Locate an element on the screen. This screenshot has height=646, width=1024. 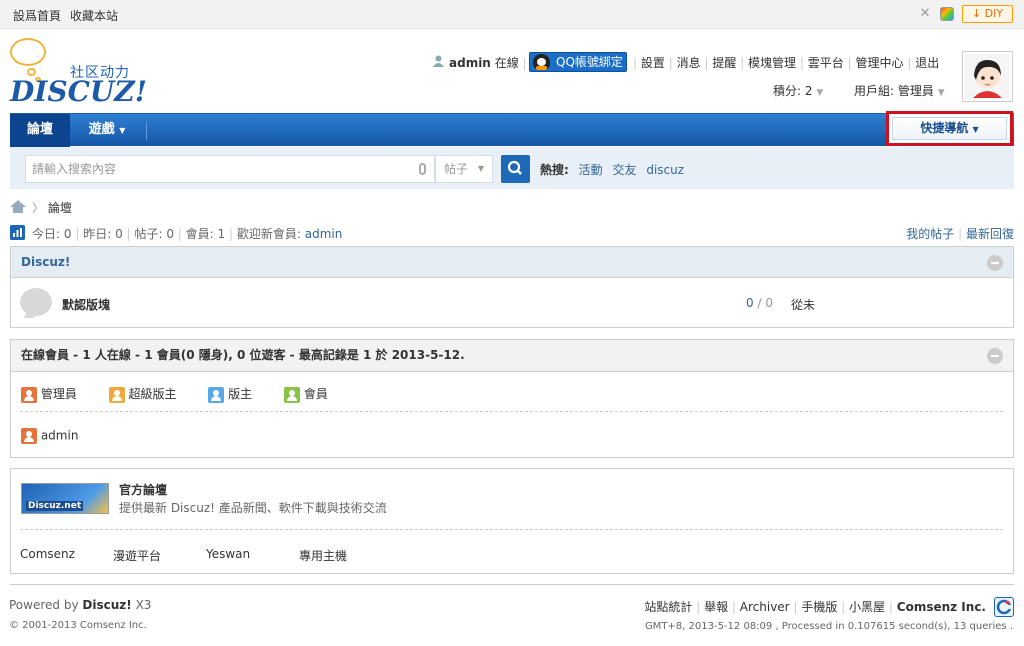
user-status: admin 在線 | is located at coordinates (488, 63).